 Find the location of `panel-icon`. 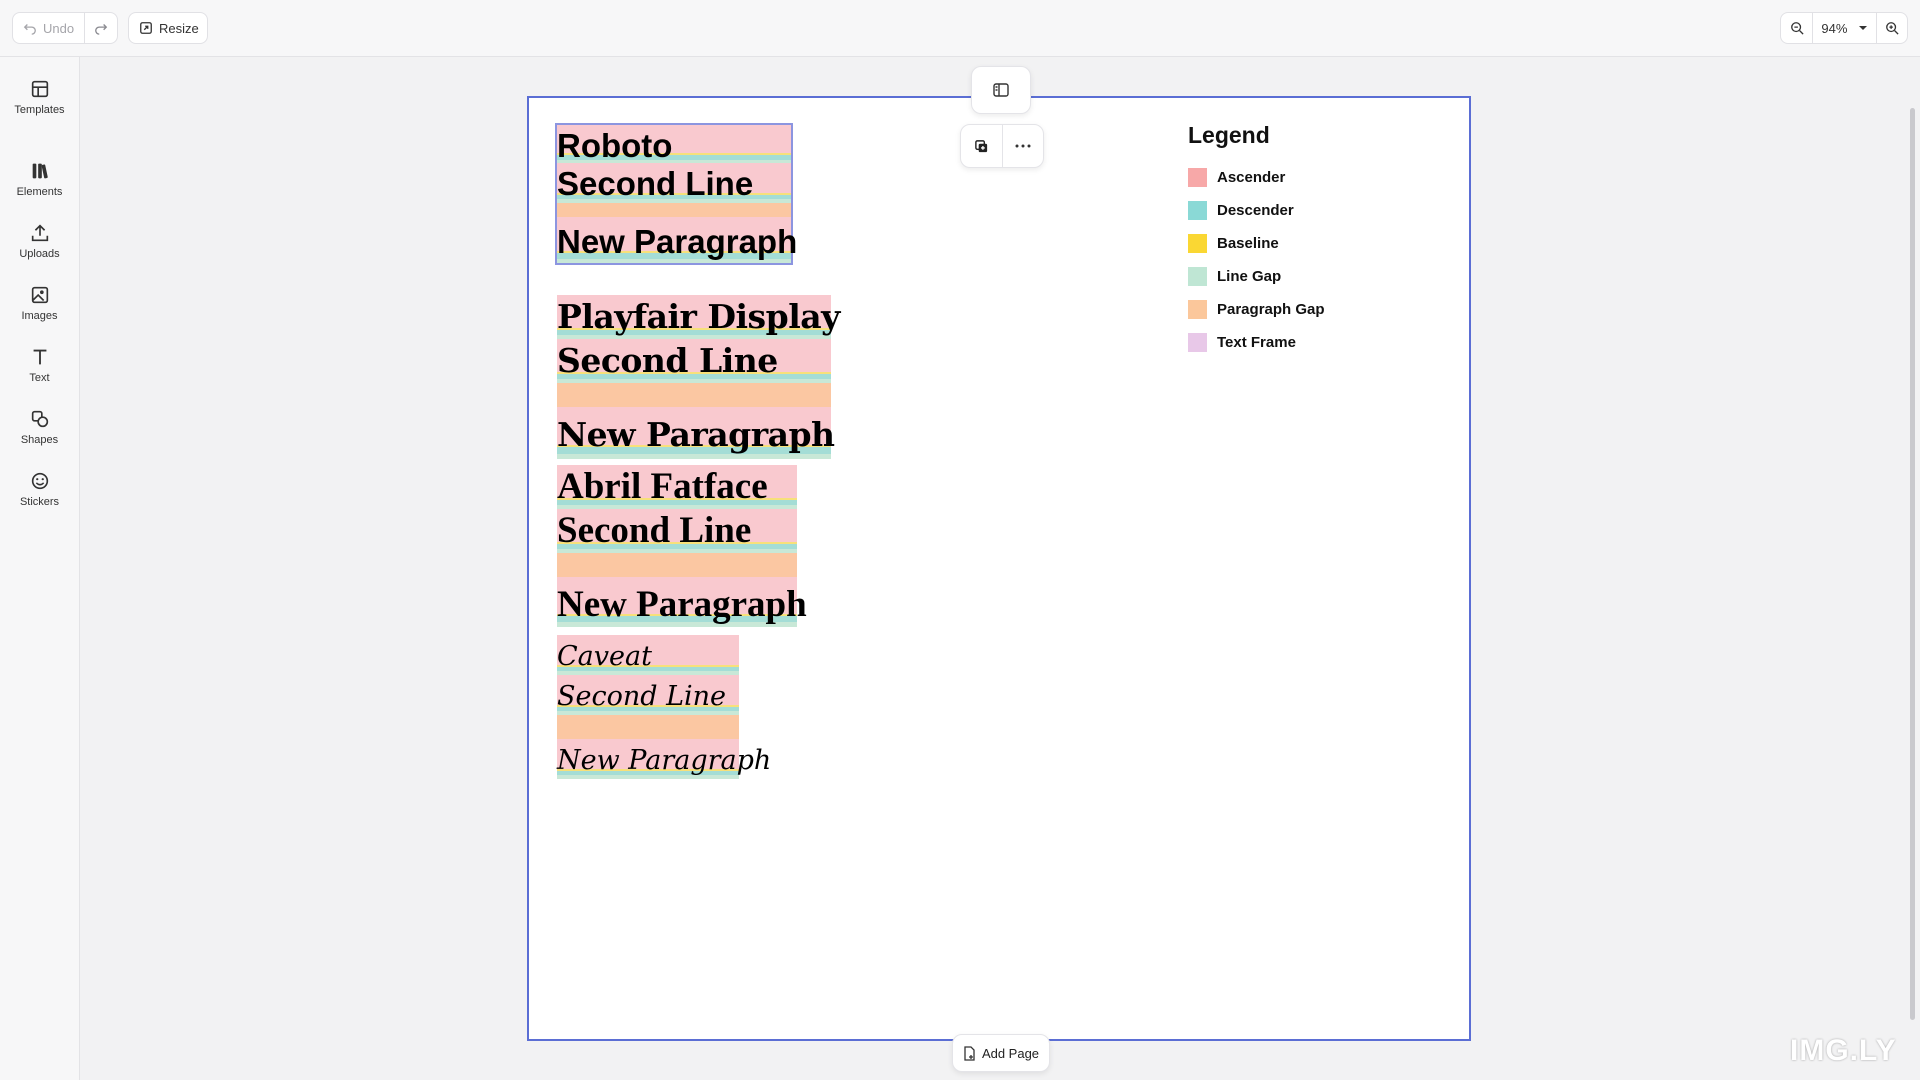

panel-icon is located at coordinates (1001, 90).